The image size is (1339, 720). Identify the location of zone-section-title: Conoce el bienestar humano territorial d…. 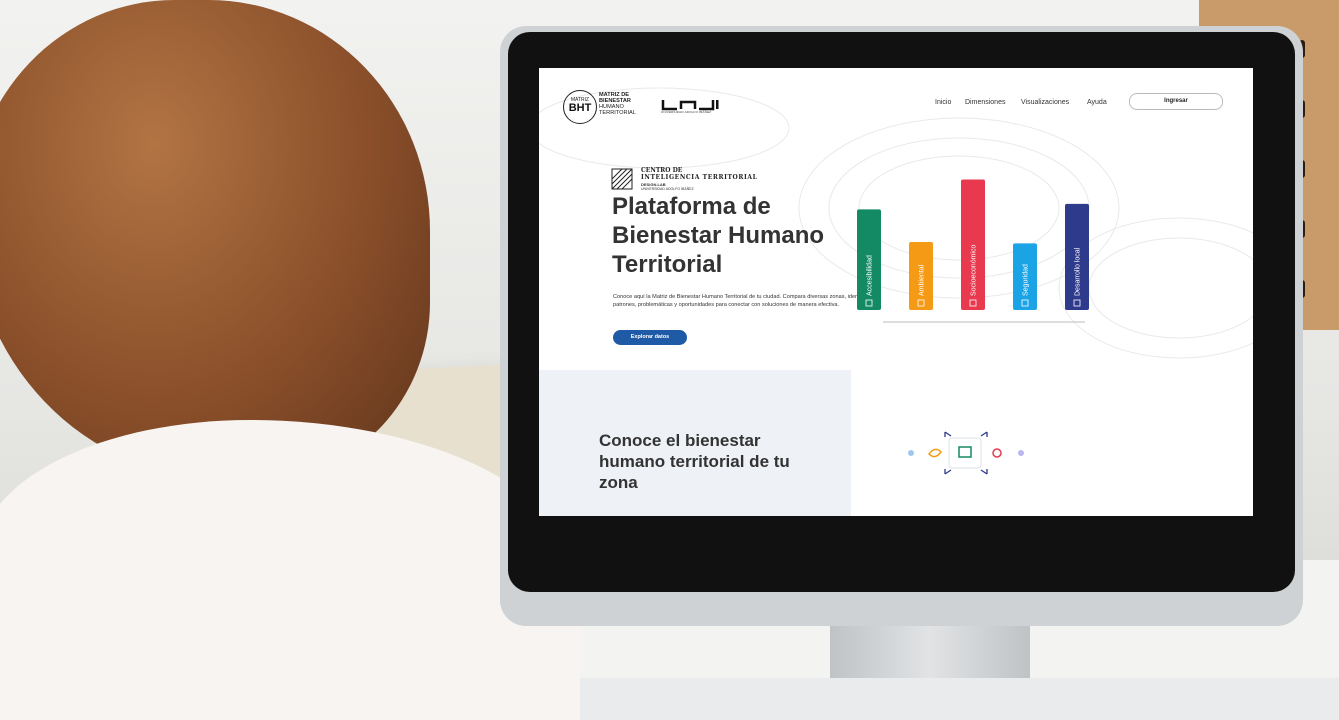
(694, 461).